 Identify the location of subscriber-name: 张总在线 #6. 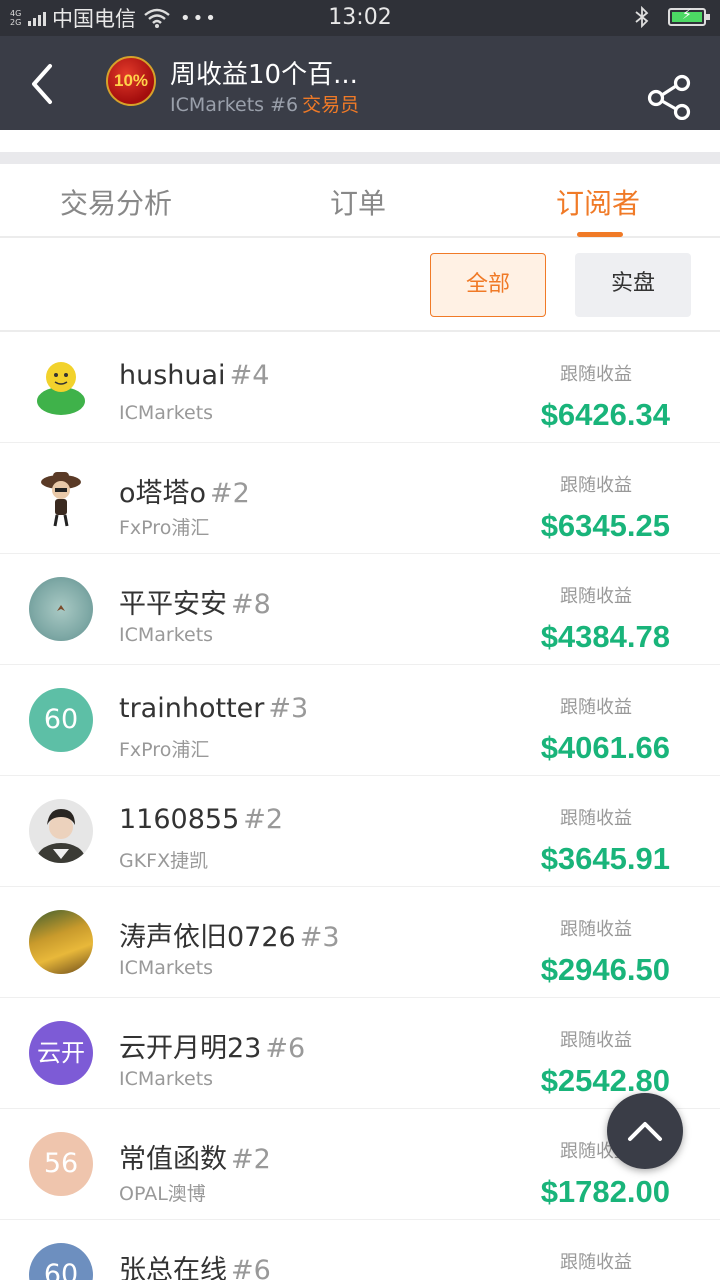
(195, 1267).